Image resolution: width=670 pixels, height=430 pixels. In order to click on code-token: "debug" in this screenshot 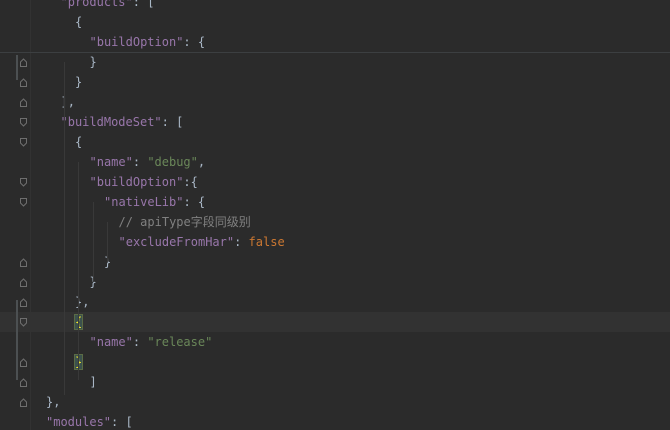, I will do `click(172, 162)`.